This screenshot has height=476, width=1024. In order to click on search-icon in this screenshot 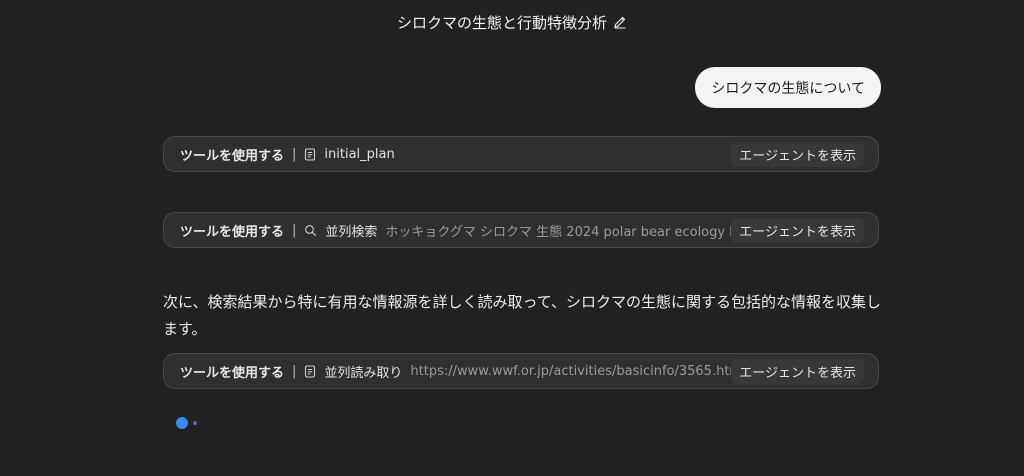, I will do `click(310, 230)`.